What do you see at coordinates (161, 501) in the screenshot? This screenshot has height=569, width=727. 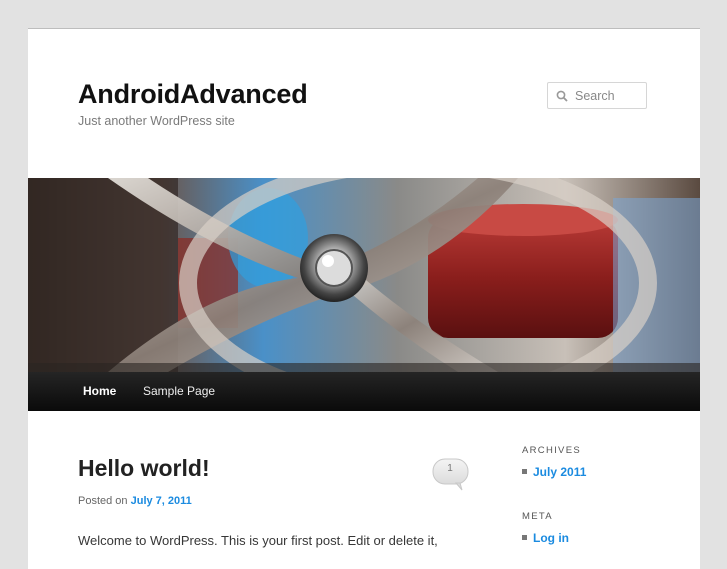 I see `post-date-link: July 7, 2011` at bounding box center [161, 501].